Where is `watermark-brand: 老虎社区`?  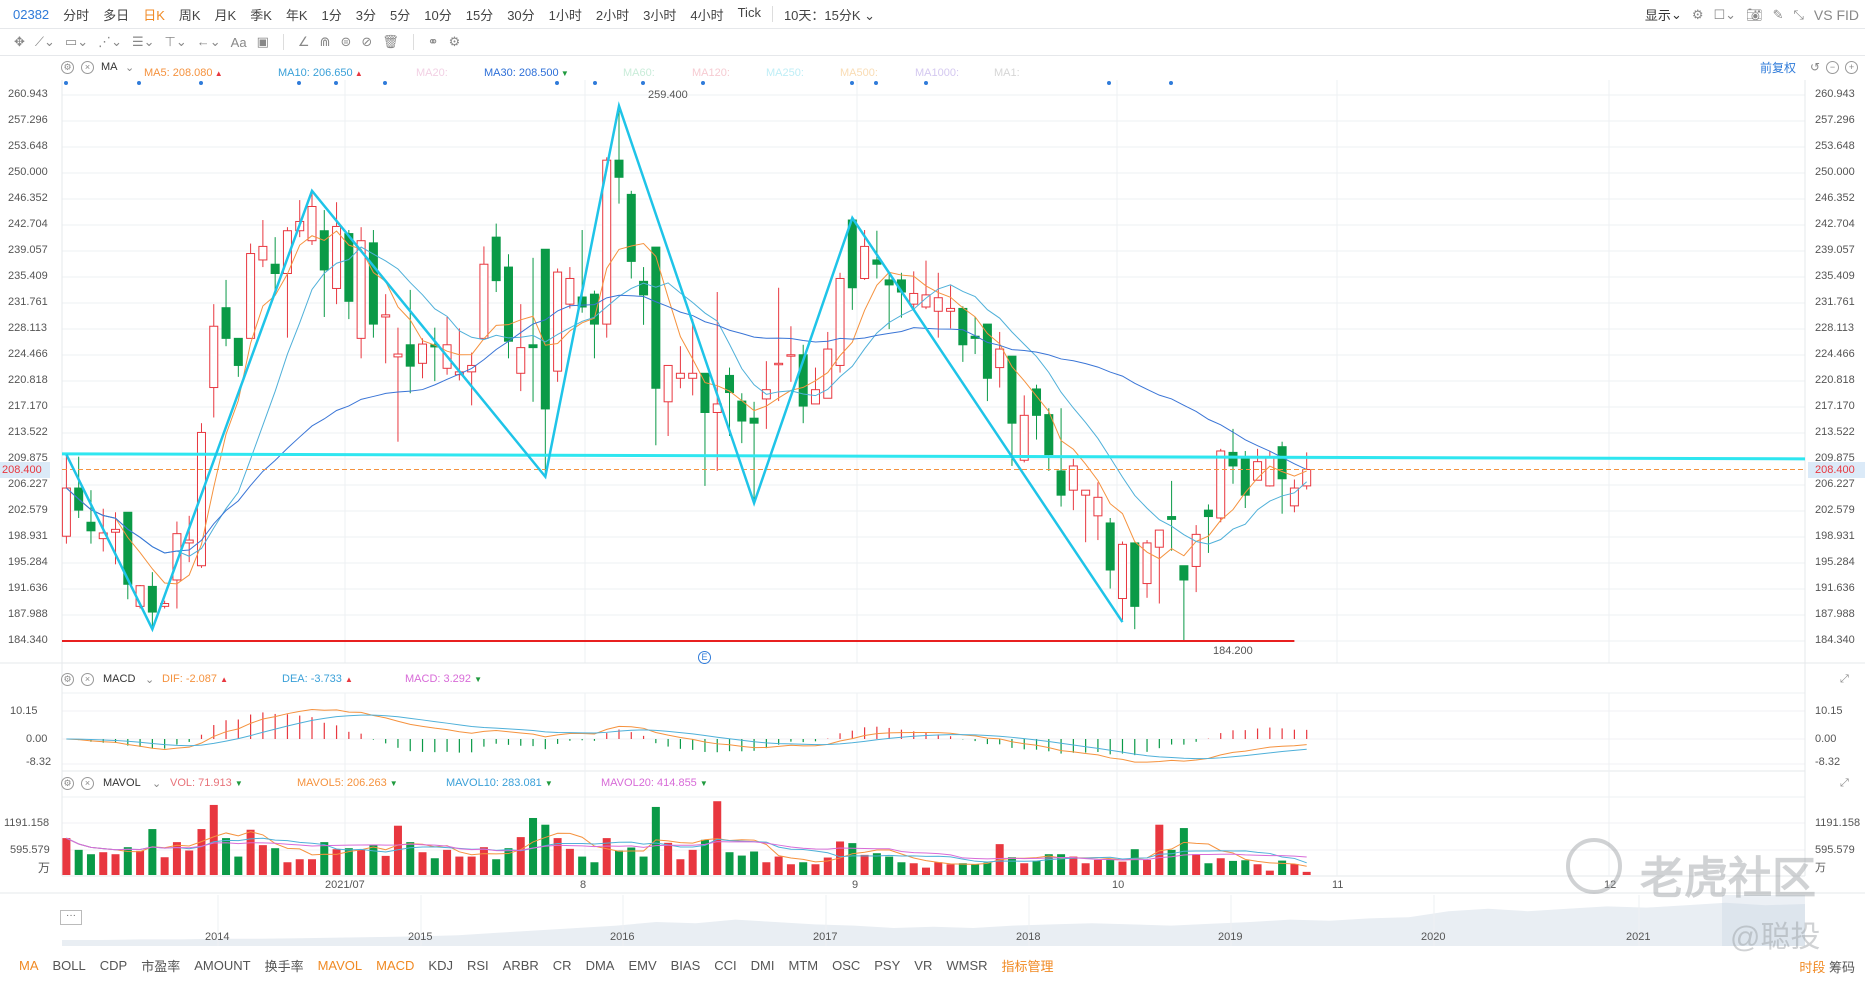
watermark-brand: 老虎社区 is located at coordinates (1728, 878).